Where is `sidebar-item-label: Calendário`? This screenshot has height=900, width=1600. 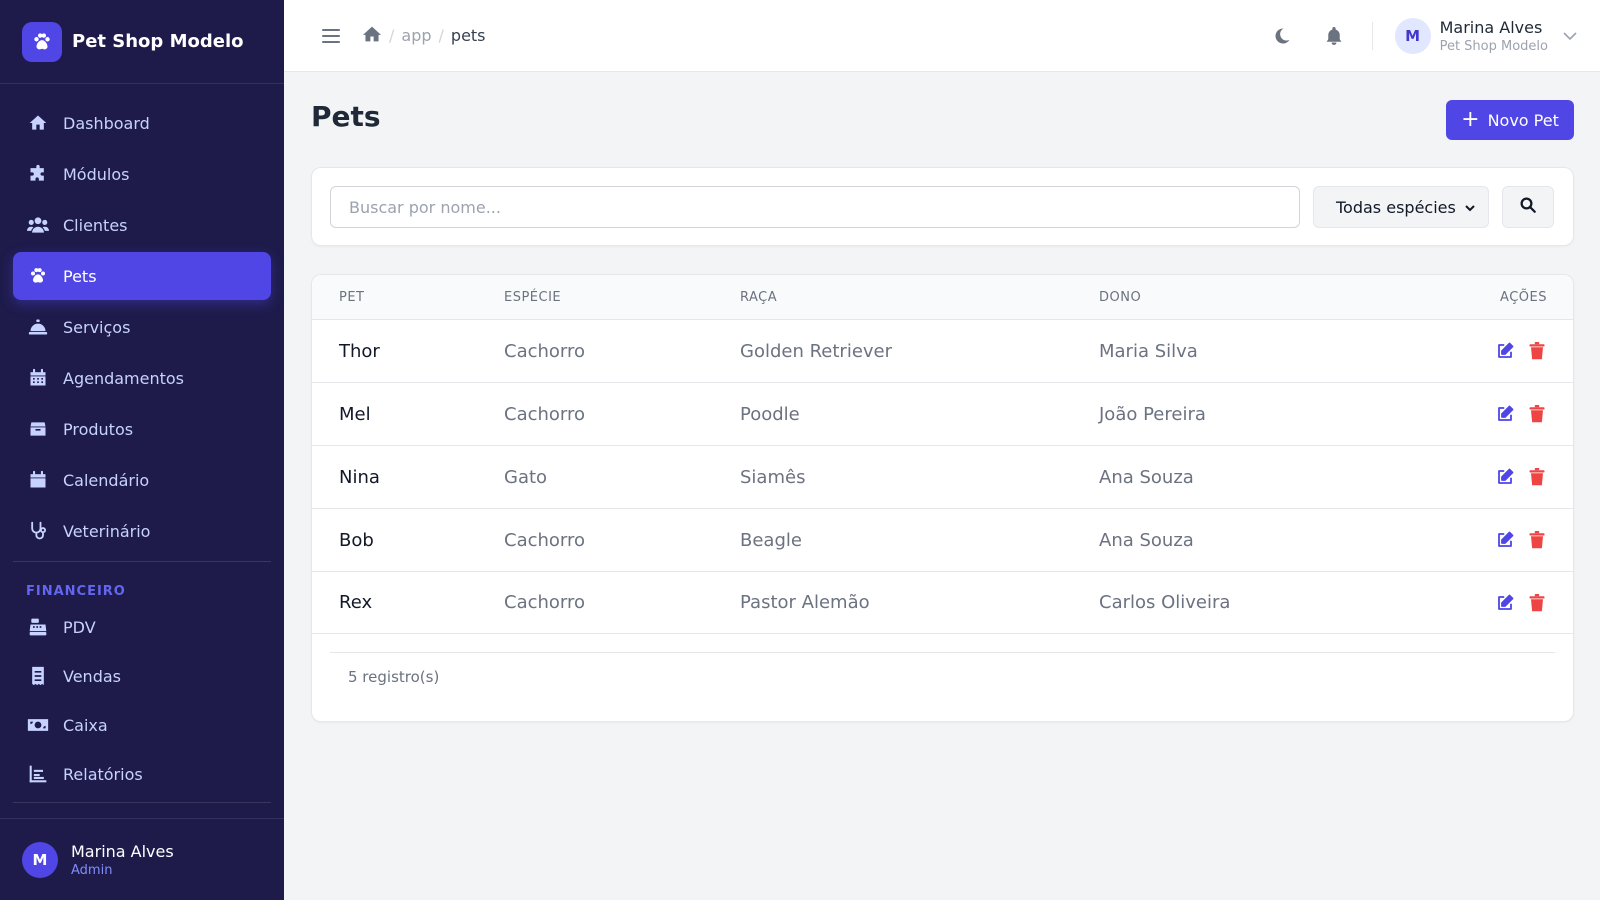 sidebar-item-label: Calendário is located at coordinates (106, 480).